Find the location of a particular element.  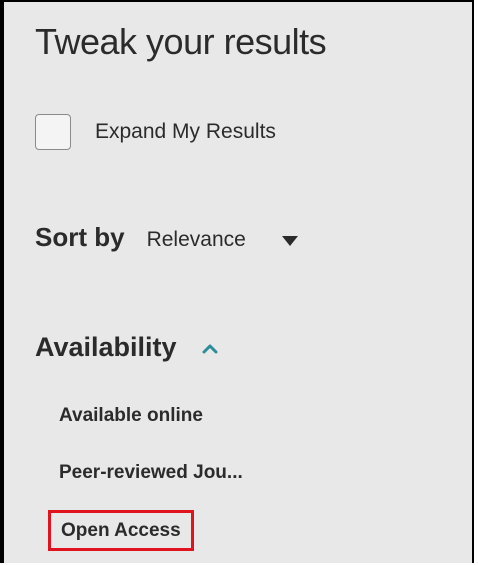

expand-results-checkbox is located at coordinates (53, 132).